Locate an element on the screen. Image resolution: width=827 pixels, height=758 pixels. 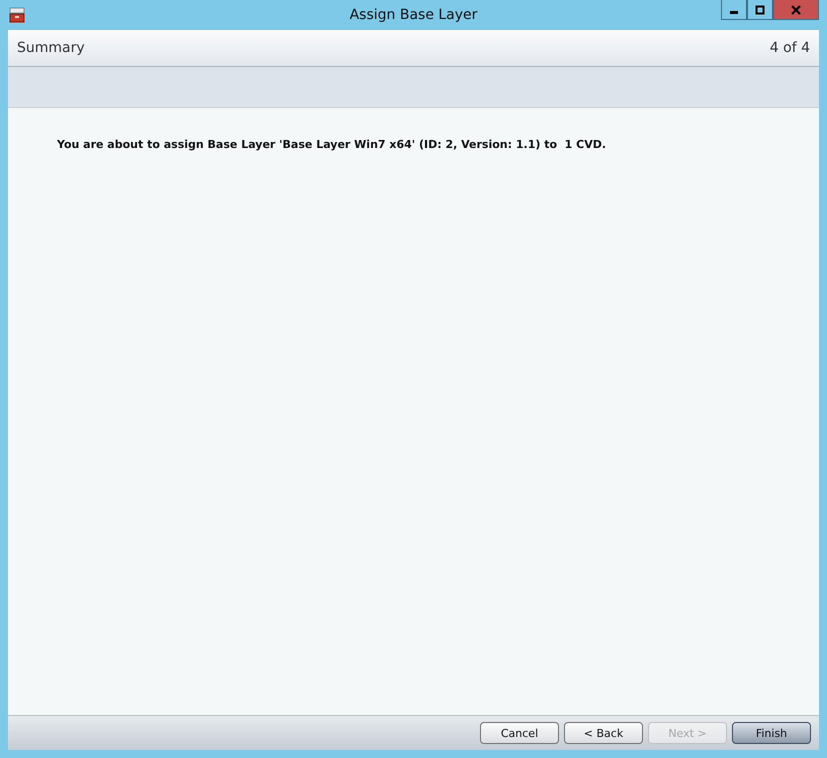
maximize-icon is located at coordinates (760, 9).